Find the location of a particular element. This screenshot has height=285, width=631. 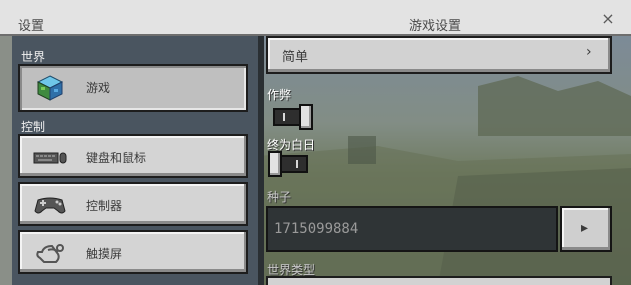

sidebar-item-game: 游戏 is located at coordinates (133, 88).